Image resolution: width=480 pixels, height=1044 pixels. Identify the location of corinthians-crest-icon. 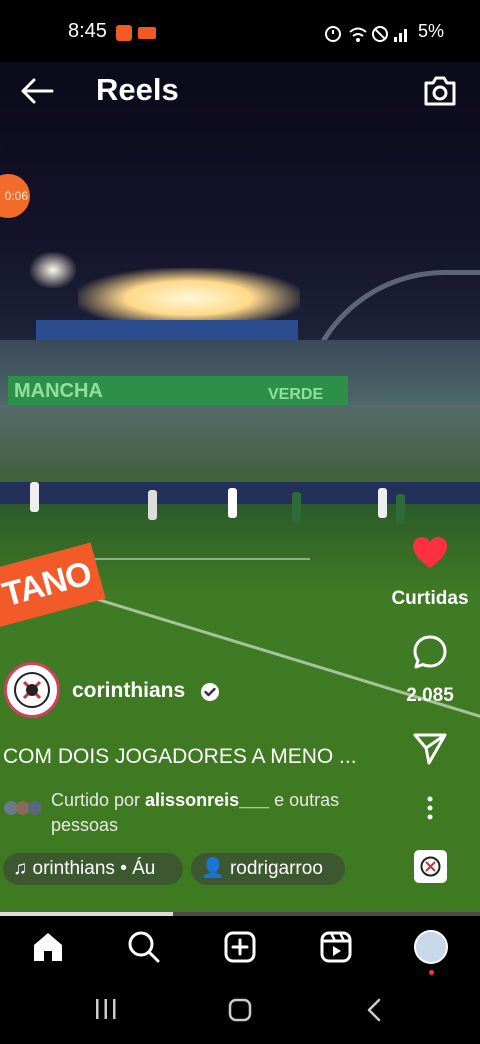
(430, 866).